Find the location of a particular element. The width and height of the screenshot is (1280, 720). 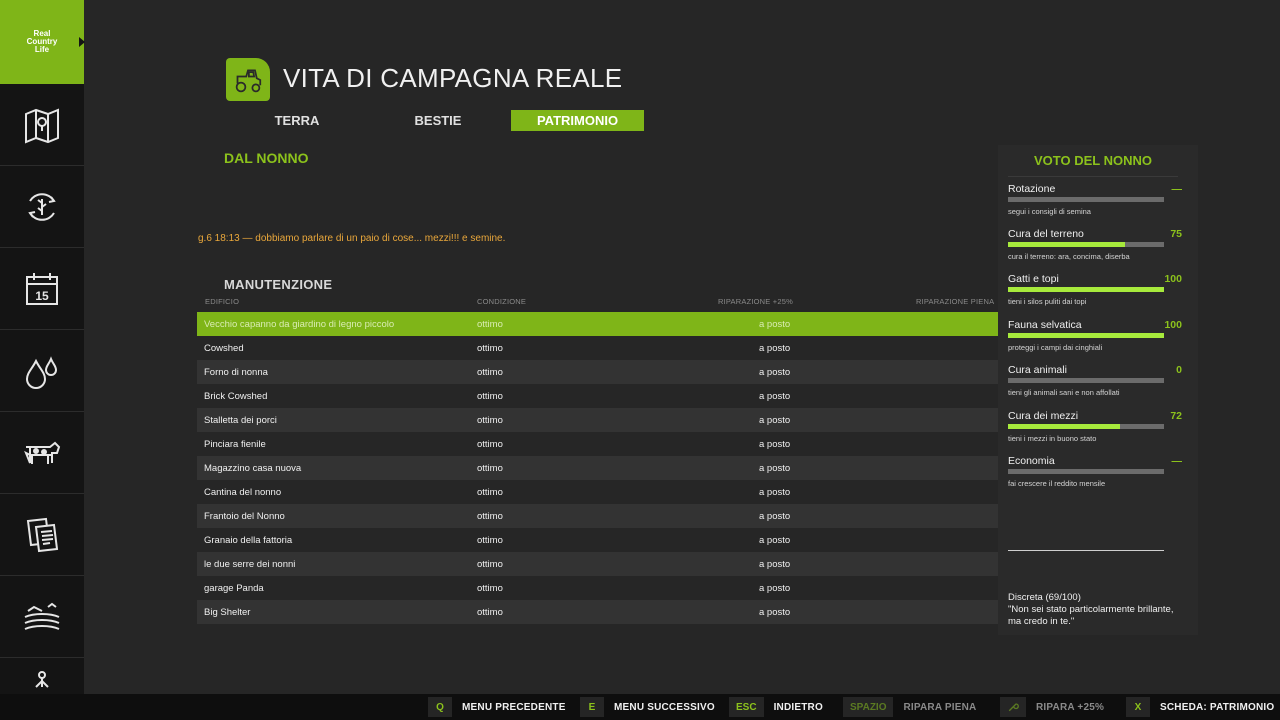

table-row: garage Panda ottimo a posto is located at coordinates (597, 588).